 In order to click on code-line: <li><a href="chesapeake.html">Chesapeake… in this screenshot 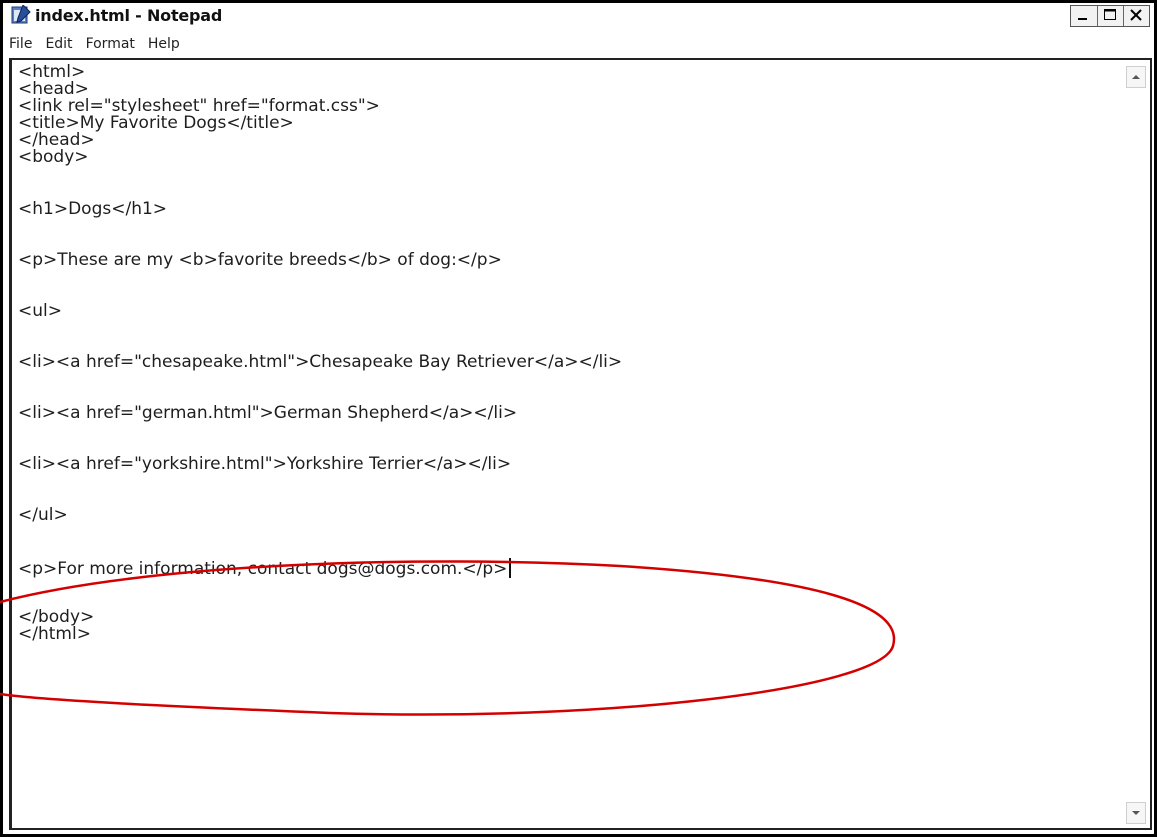, I will do `click(320, 362)`.